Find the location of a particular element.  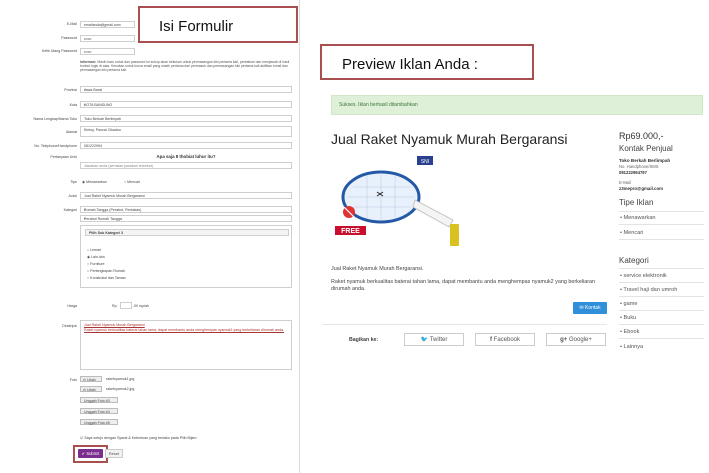

kontak-button: ✉ Kontak is located at coordinates (590, 308).